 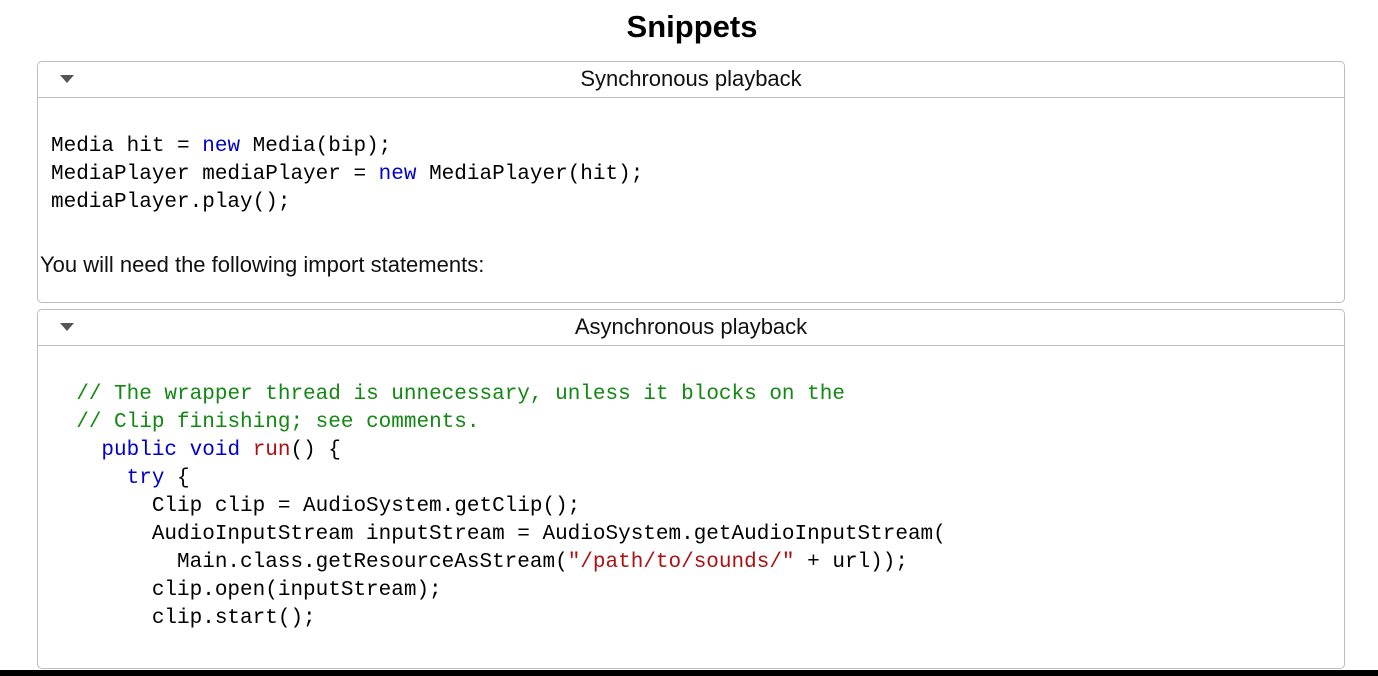 What do you see at coordinates (271, 450) in the screenshot?
I see `code-token: run` at bounding box center [271, 450].